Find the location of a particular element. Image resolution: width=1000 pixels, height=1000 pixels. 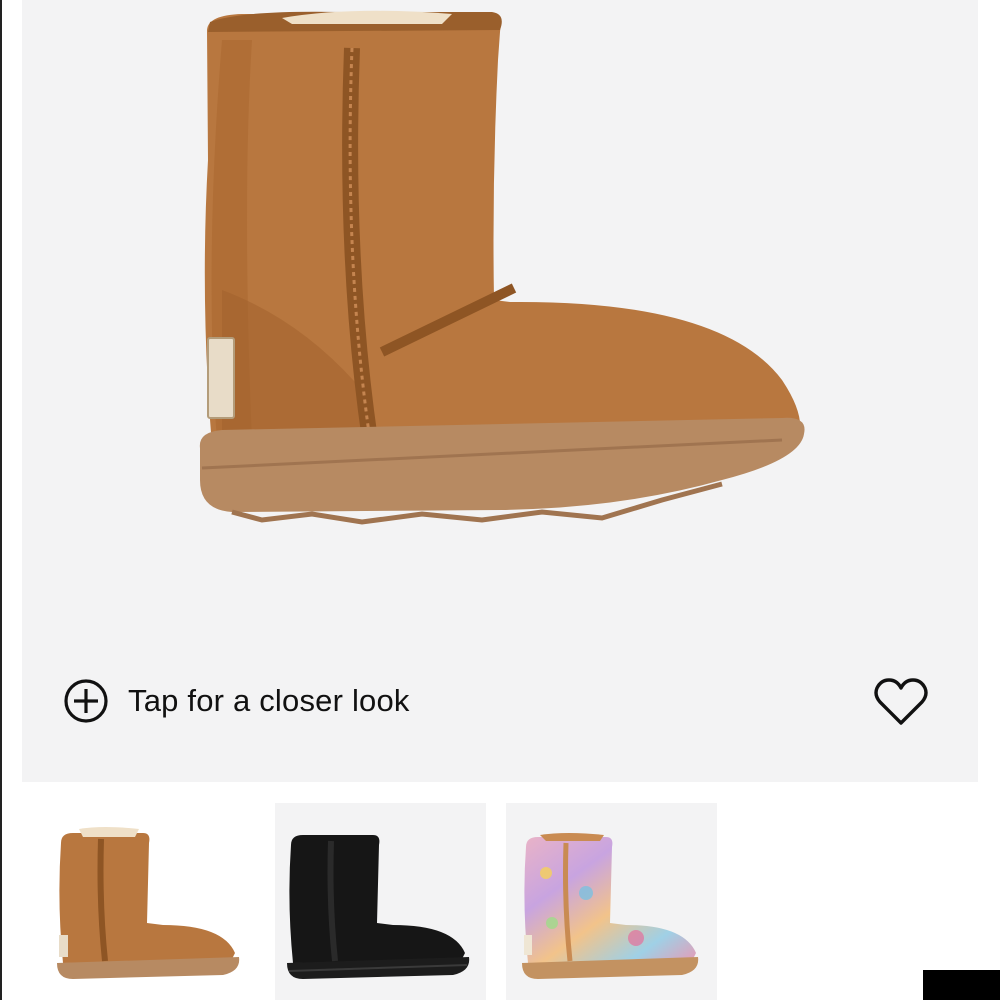

thumbnail-black is located at coordinates (380, 901).